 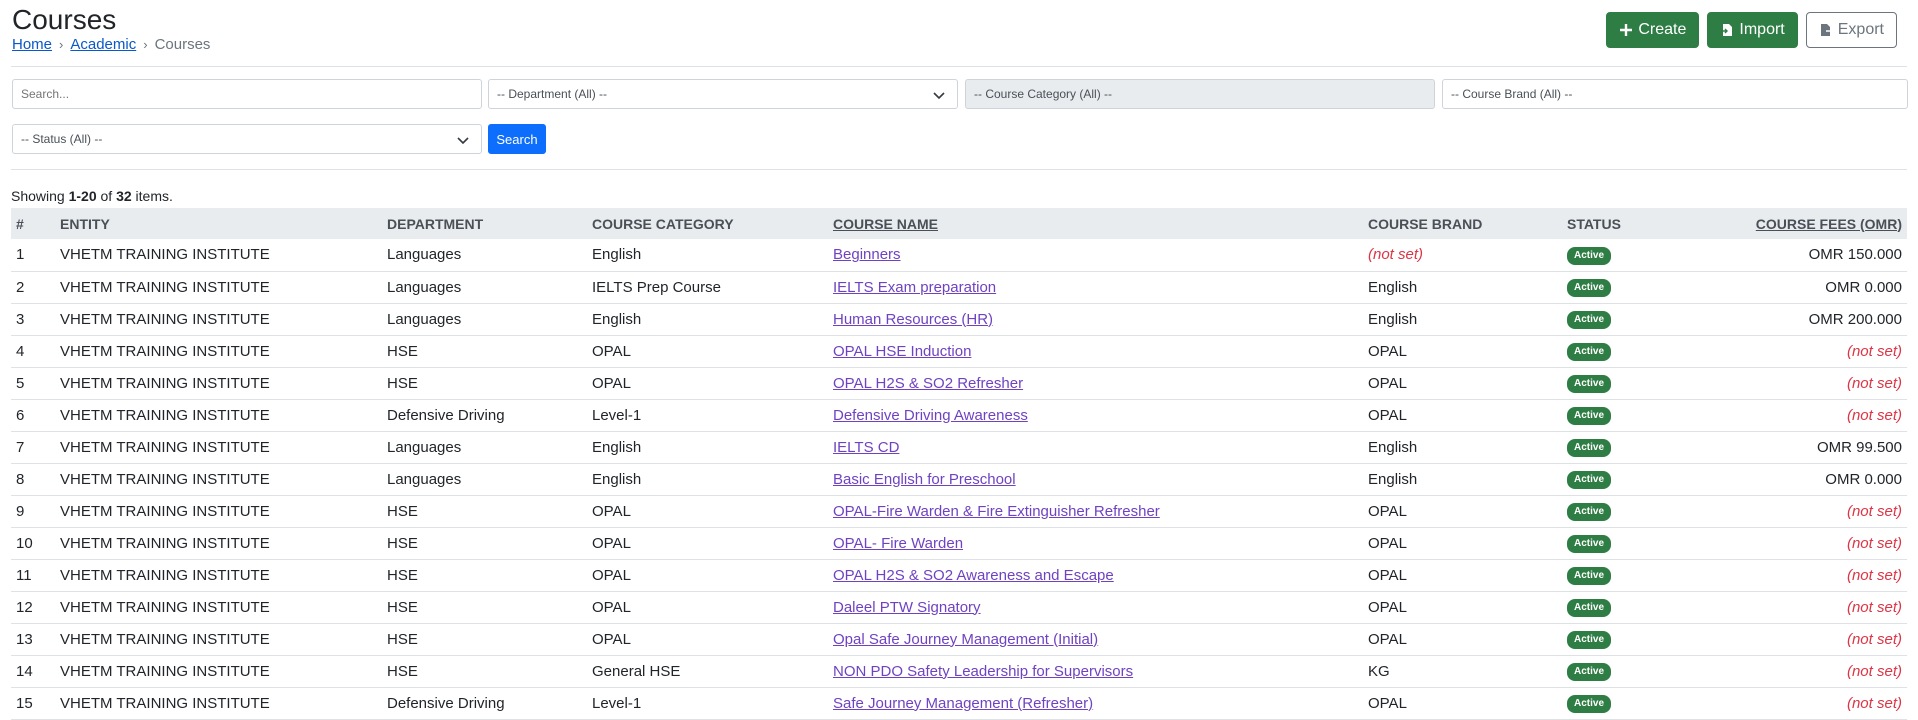 What do you see at coordinates (1626, 30) in the screenshot?
I see `plus-icon` at bounding box center [1626, 30].